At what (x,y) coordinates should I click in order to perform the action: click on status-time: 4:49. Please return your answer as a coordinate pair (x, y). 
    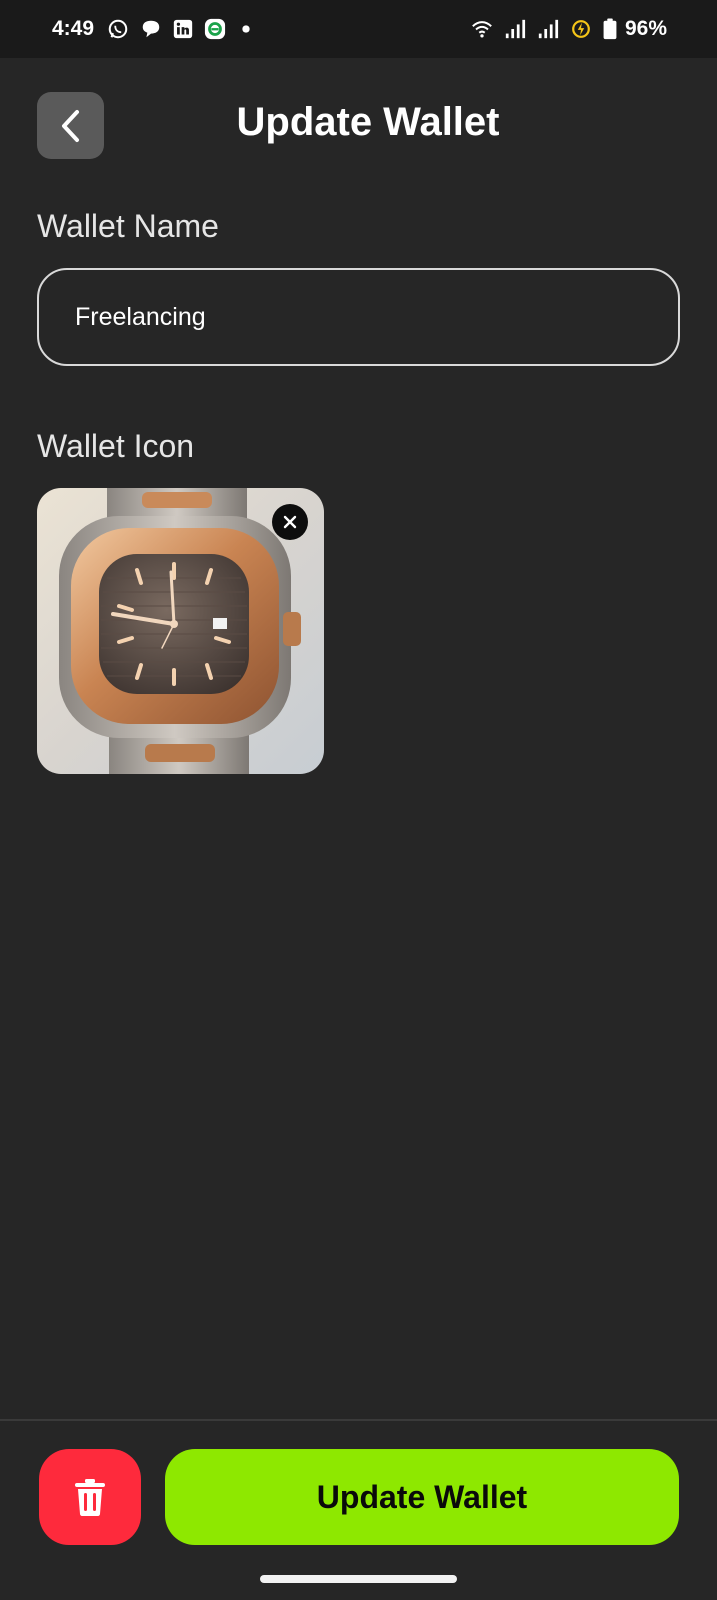
    Looking at the image, I should click on (73, 28).